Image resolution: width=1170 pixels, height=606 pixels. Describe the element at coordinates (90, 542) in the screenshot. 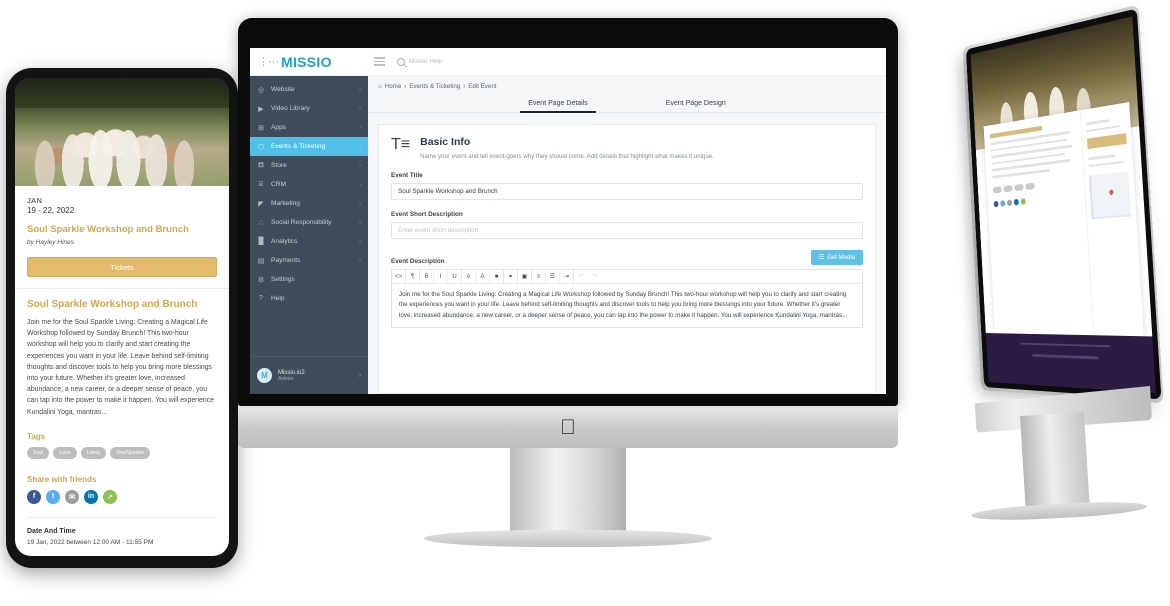

I see `datetime-value: 19 Jan, 2022 between 12:00 AM - 11:55 PM` at that location.